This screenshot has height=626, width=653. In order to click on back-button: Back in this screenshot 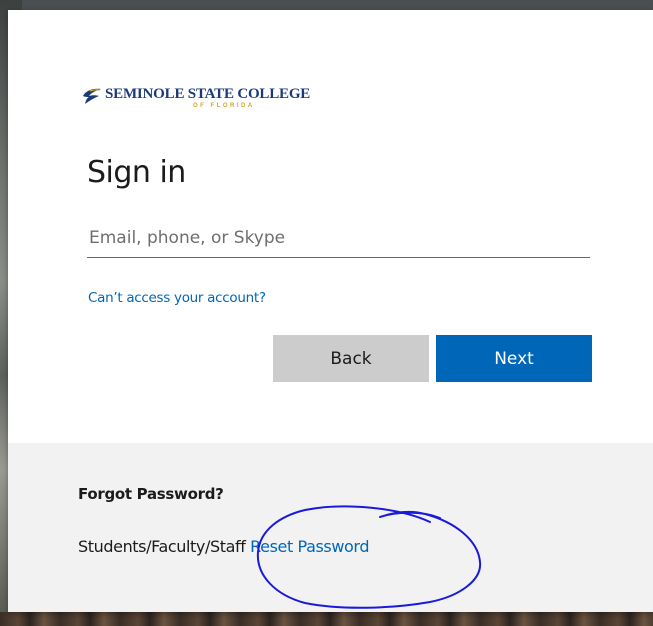, I will do `click(351, 358)`.